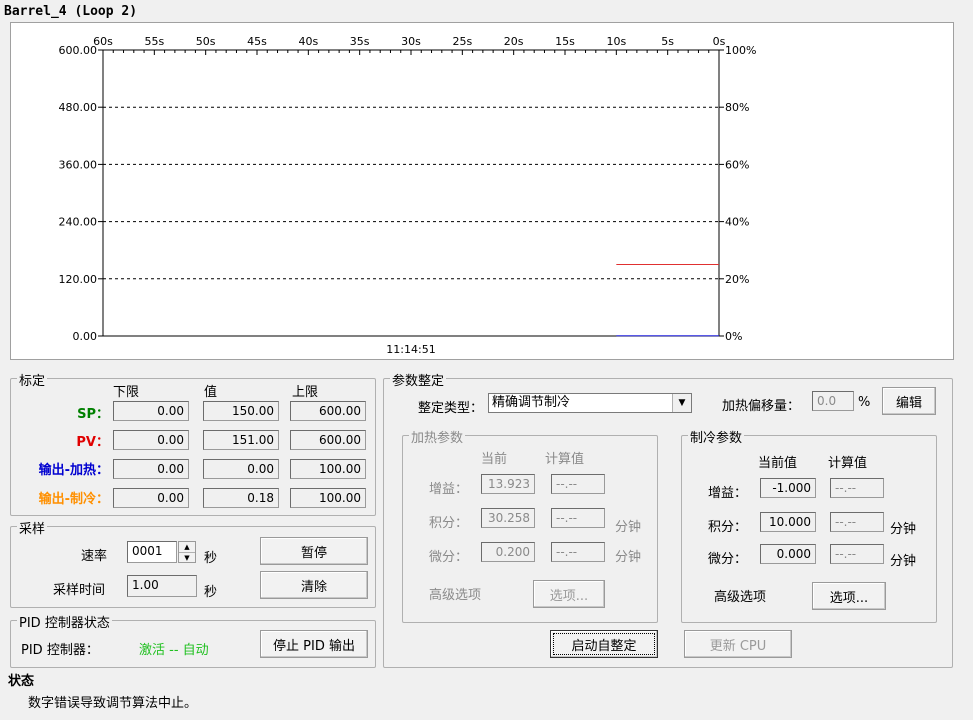 This screenshot has height=720, width=973. Describe the element at coordinates (314, 644) in the screenshot. I see `stop-pid-output-button: 停止 PID 输出` at that location.